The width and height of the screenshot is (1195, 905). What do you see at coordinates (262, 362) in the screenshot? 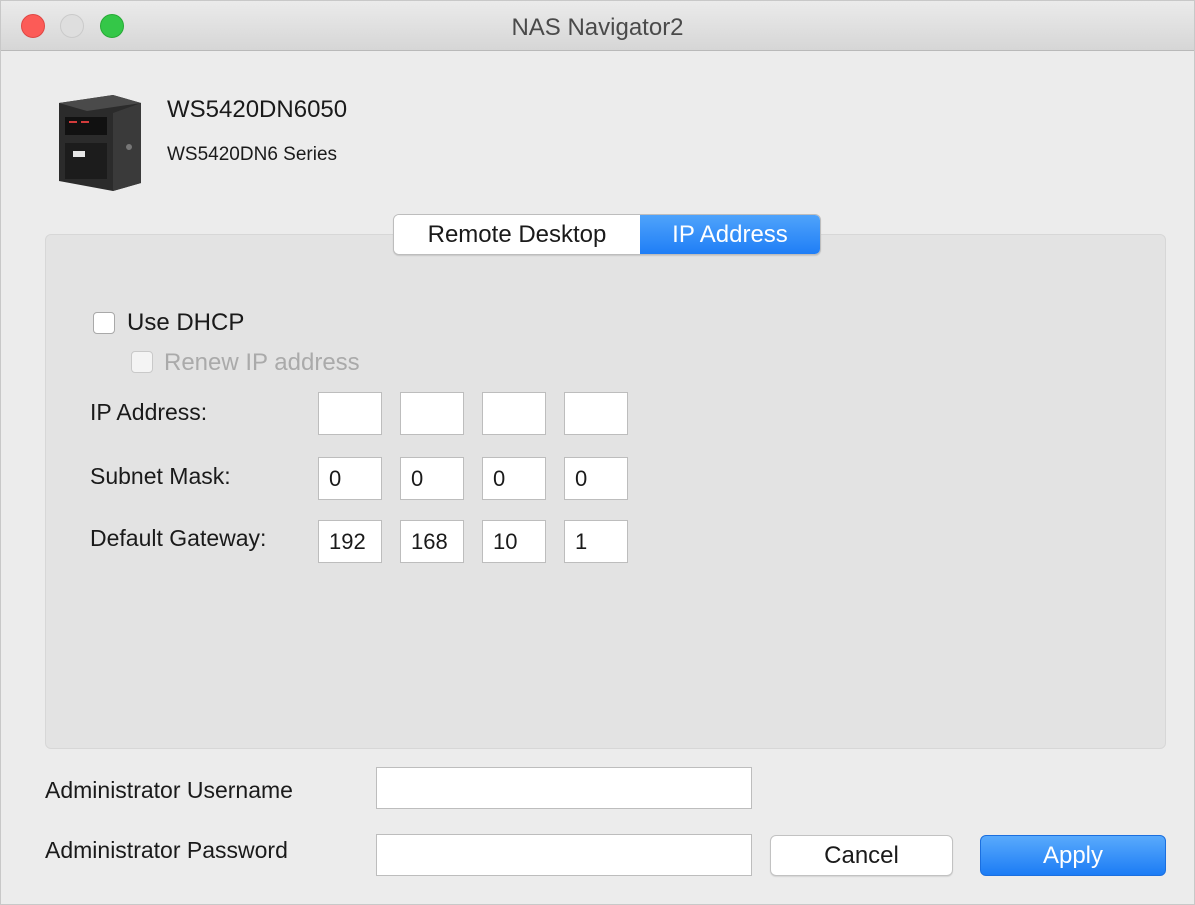
I see `renew-ip-label: Renew IP address` at bounding box center [262, 362].